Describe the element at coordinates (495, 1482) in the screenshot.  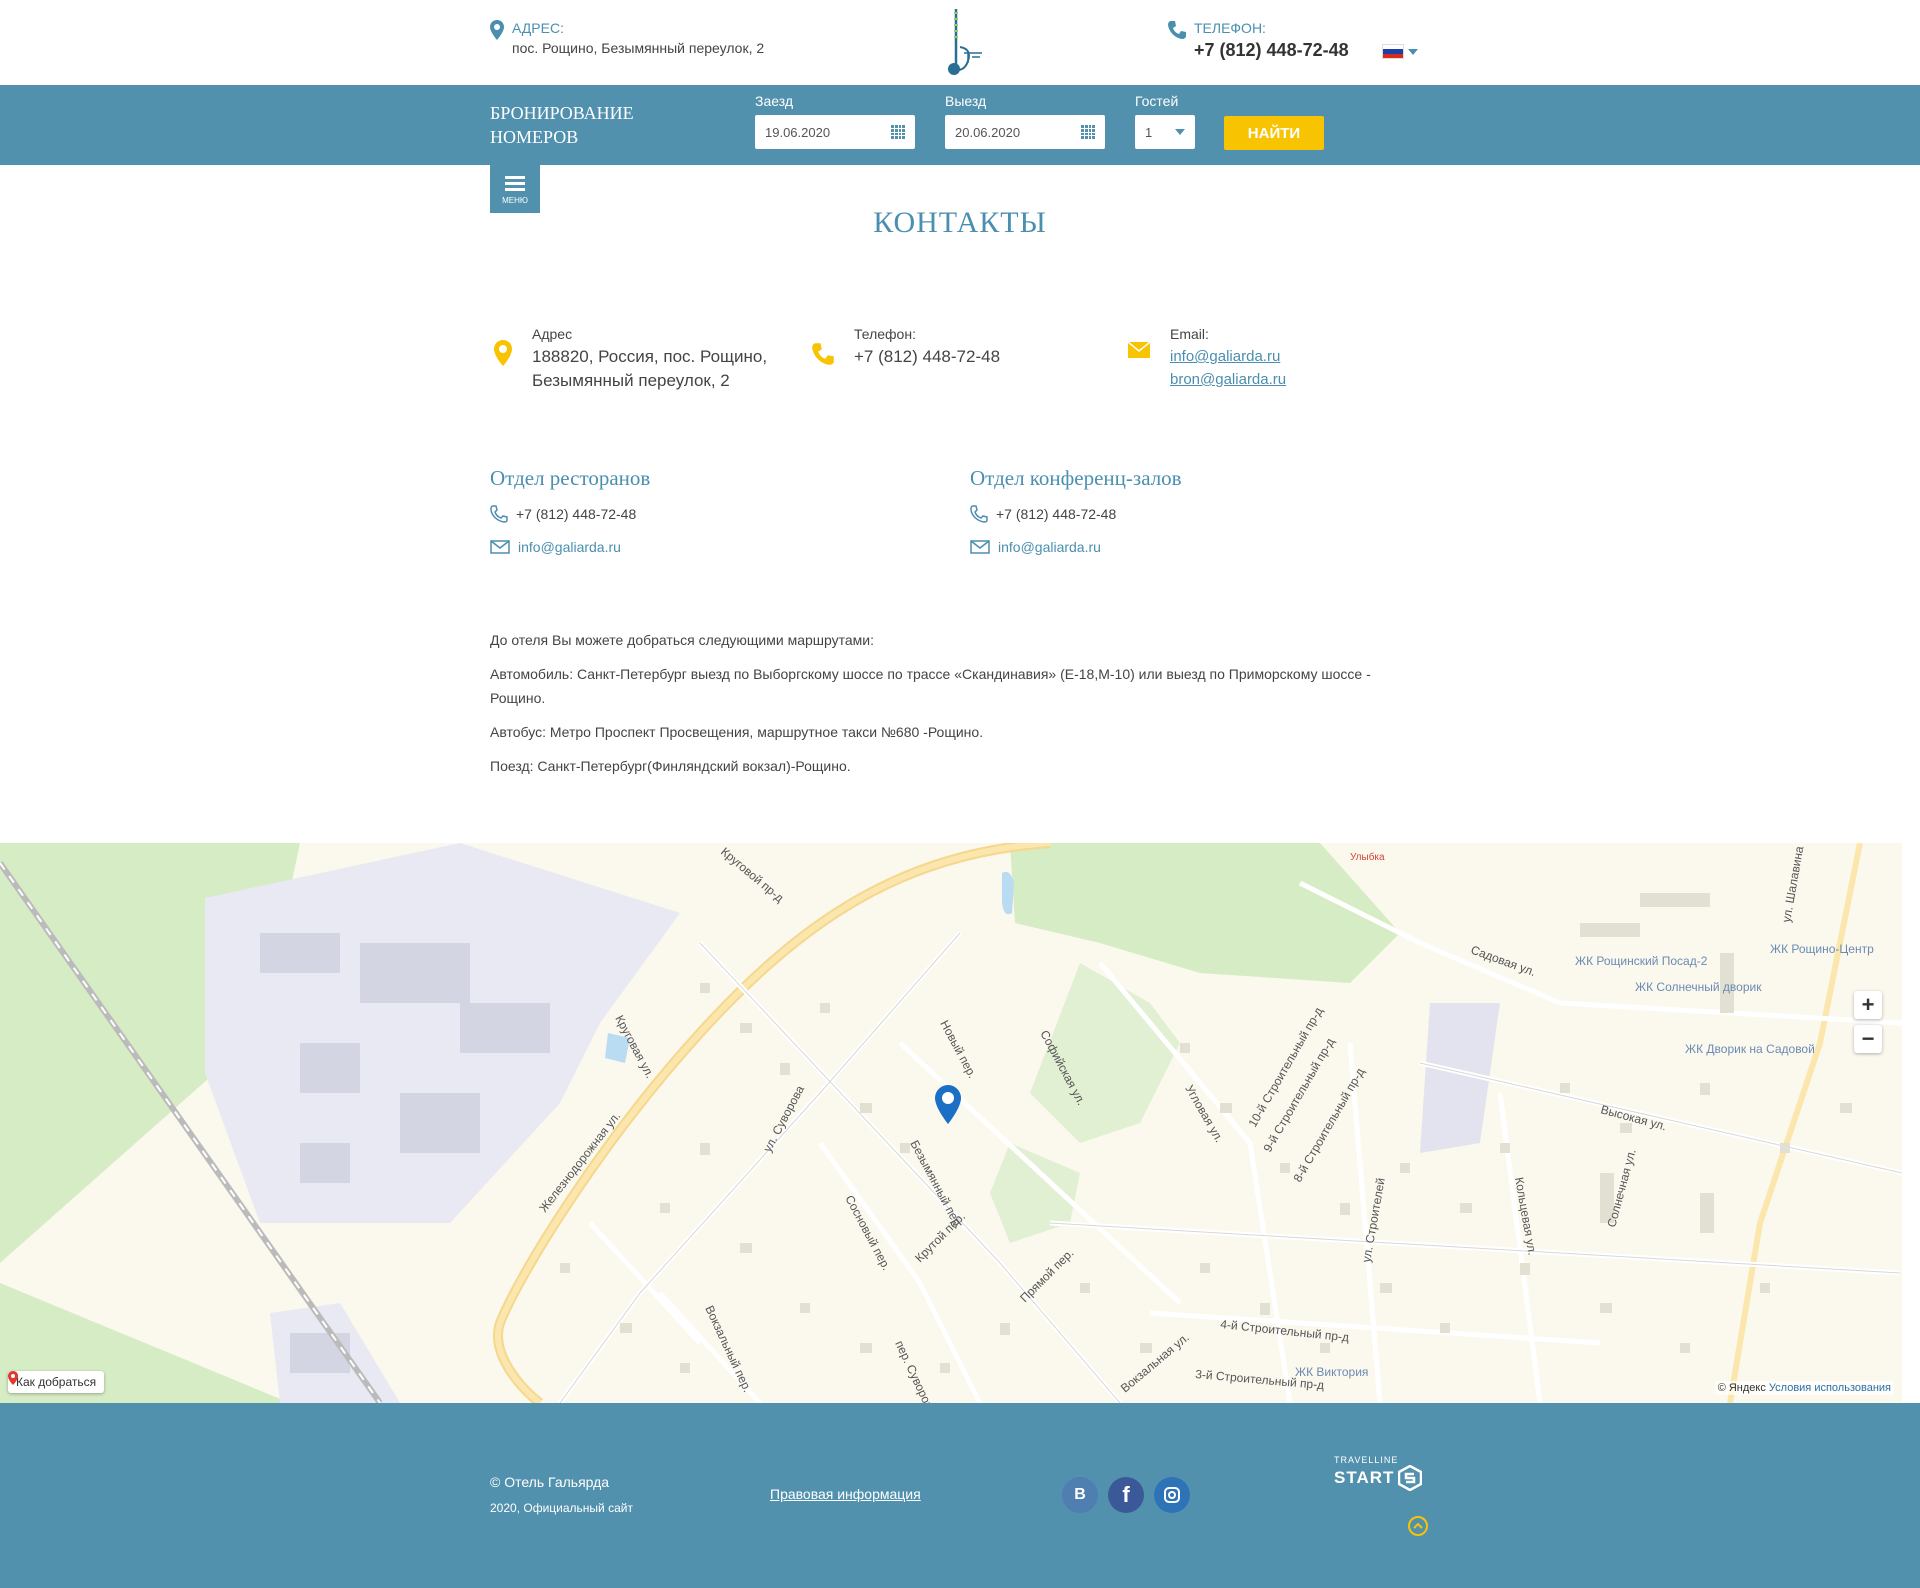
I see `footer-copyright-prefix: ©` at that location.